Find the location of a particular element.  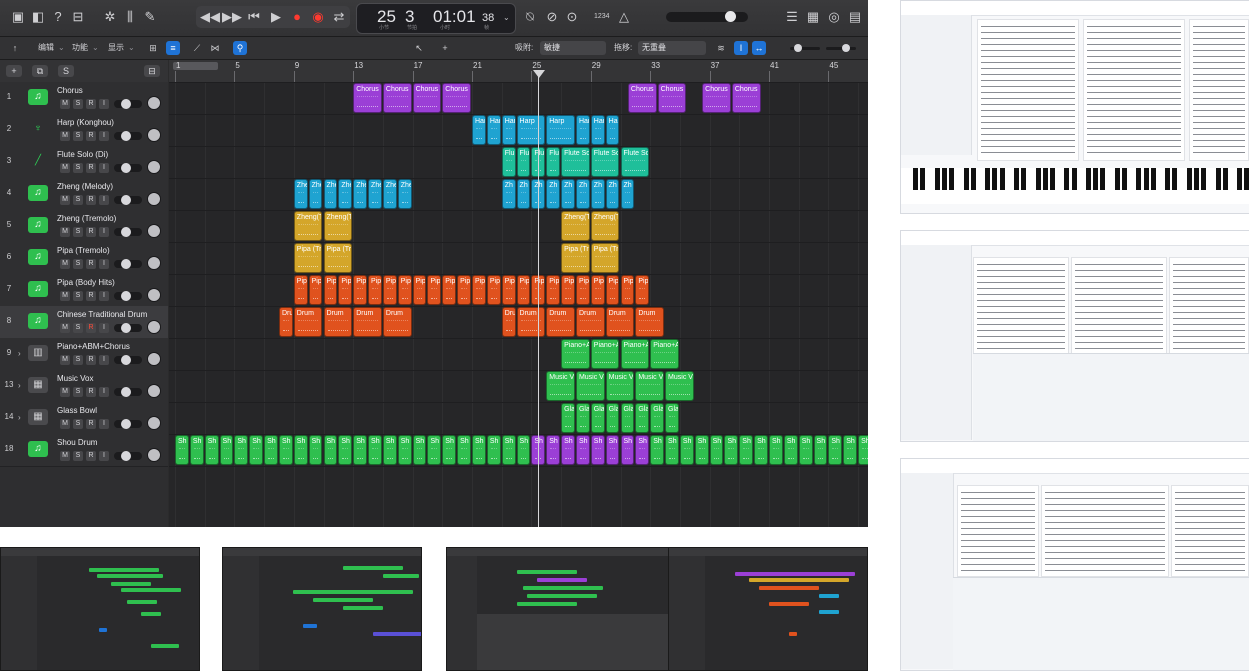

edit-menu: 编辑 is located at coordinates (46, 48).